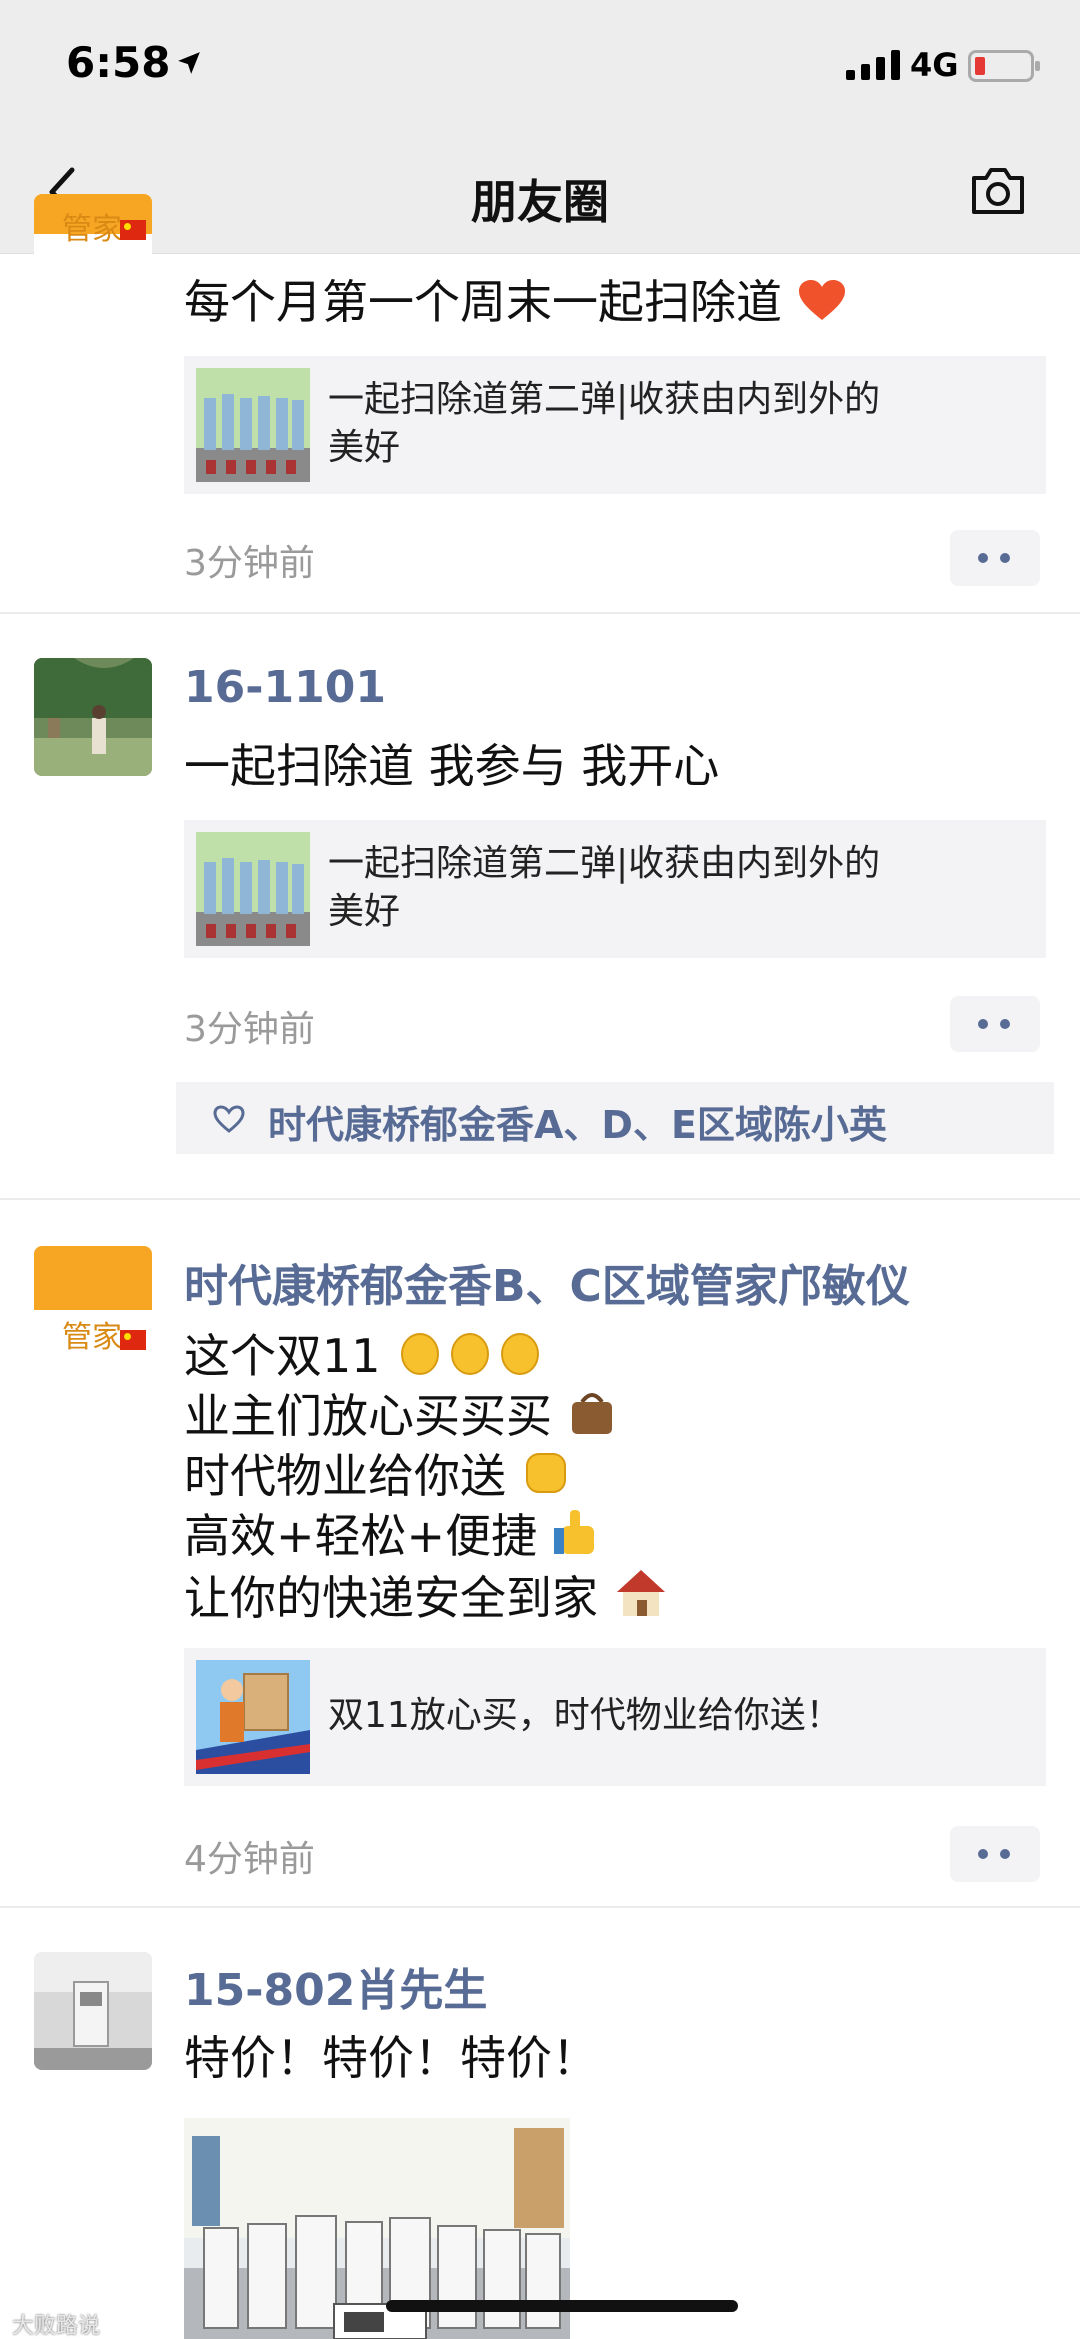 The width and height of the screenshot is (1080, 2339). I want to click on likes-bar: 时代康桥郁金香A、D、E区域陈小英, so click(615, 1118).